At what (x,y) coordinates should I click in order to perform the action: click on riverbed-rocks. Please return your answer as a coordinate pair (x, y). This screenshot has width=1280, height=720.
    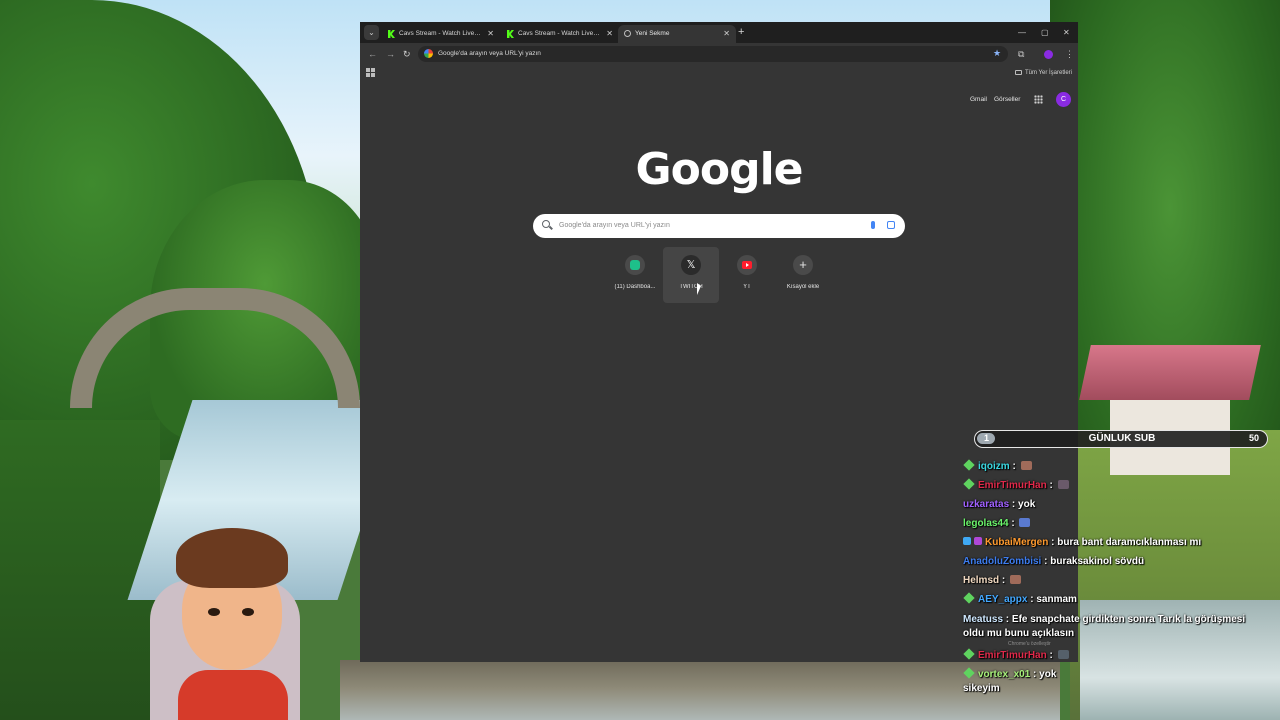
    Looking at the image, I should click on (700, 690).